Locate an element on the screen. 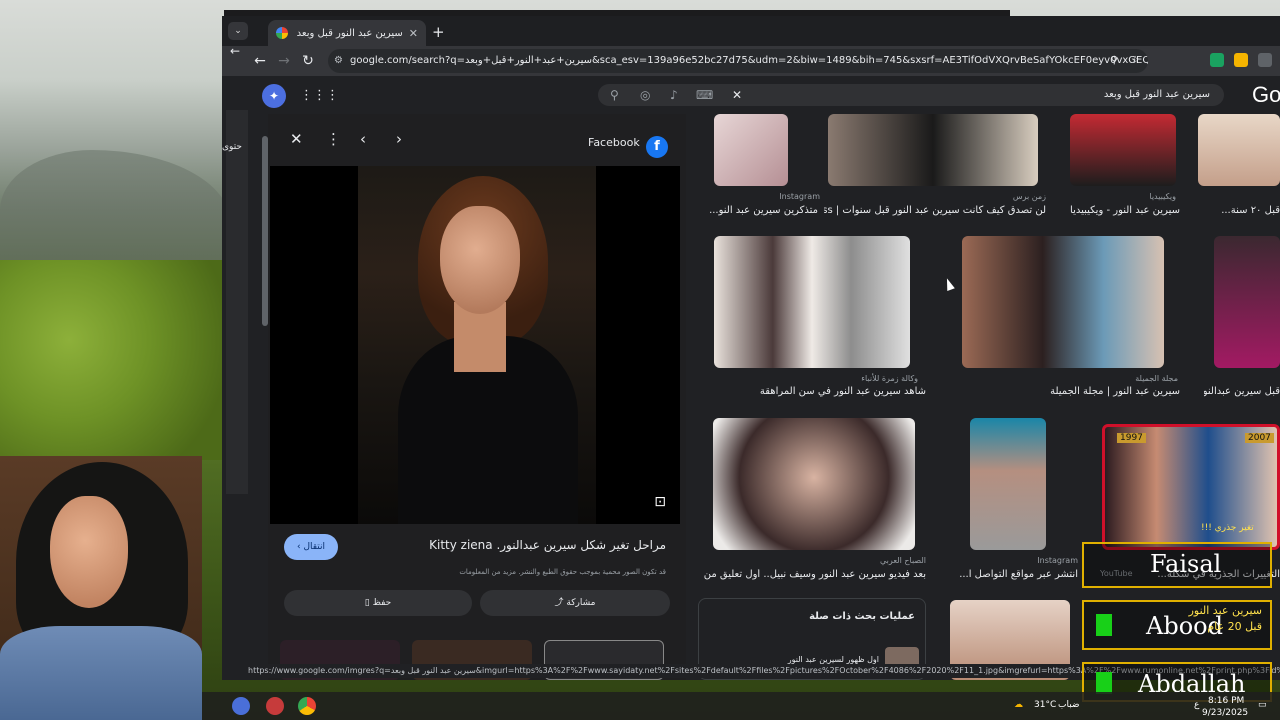 The width and height of the screenshot is (1280, 720). next-image-icon: › is located at coordinates (399, 139).